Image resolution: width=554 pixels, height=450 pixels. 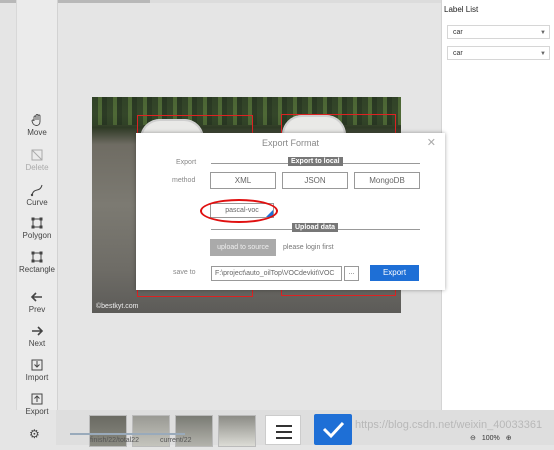 I want to click on delete-icon, so click(x=37, y=155).